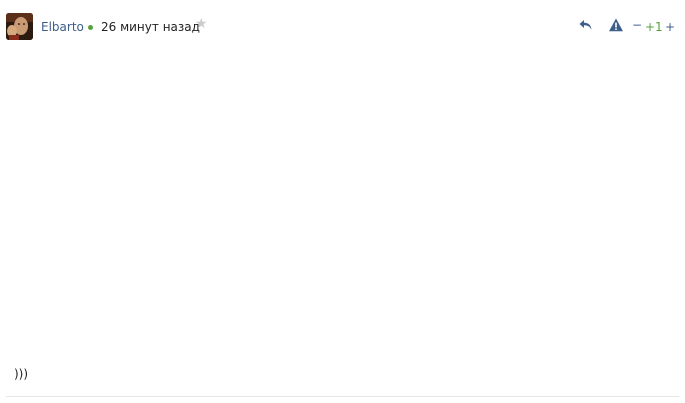 The image size is (685, 403). What do you see at coordinates (637, 25) in the screenshot?
I see `vote-down-button: −` at bounding box center [637, 25].